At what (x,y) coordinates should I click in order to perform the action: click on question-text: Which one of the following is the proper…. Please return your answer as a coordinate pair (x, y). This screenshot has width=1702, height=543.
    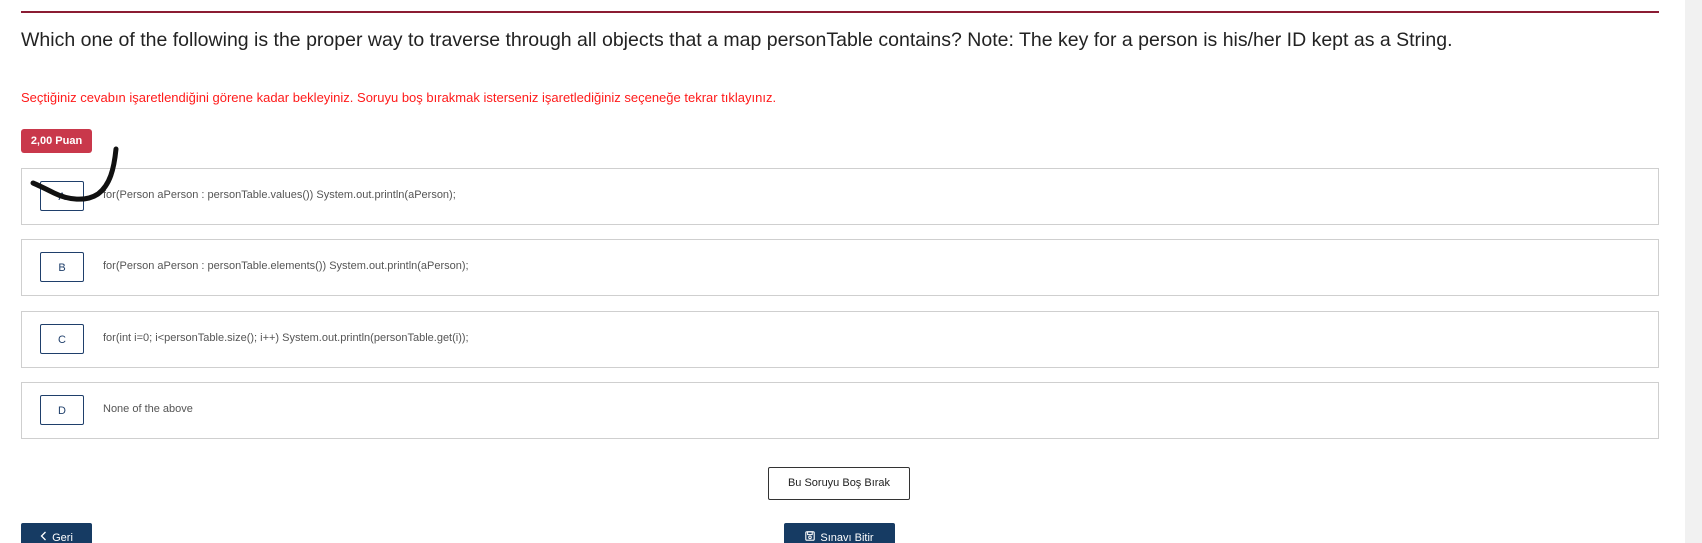
    Looking at the image, I should click on (737, 40).